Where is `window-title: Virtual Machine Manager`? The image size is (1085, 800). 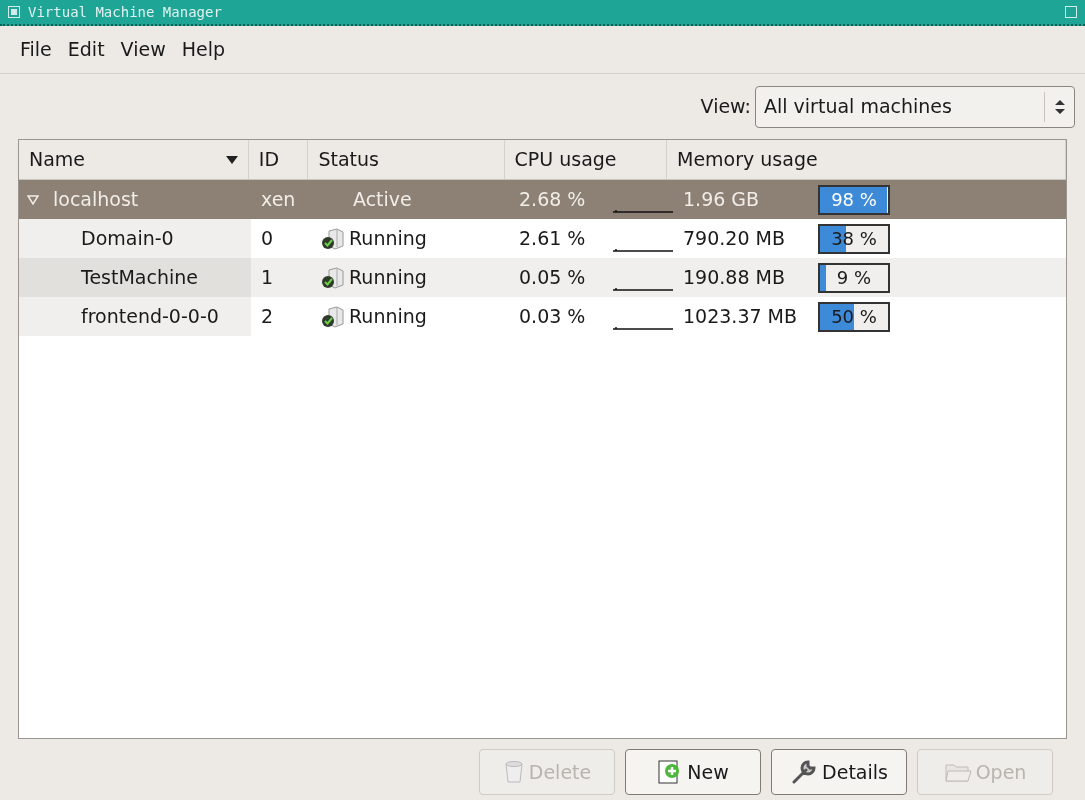 window-title: Virtual Machine Manager is located at coordinates (125, 12).